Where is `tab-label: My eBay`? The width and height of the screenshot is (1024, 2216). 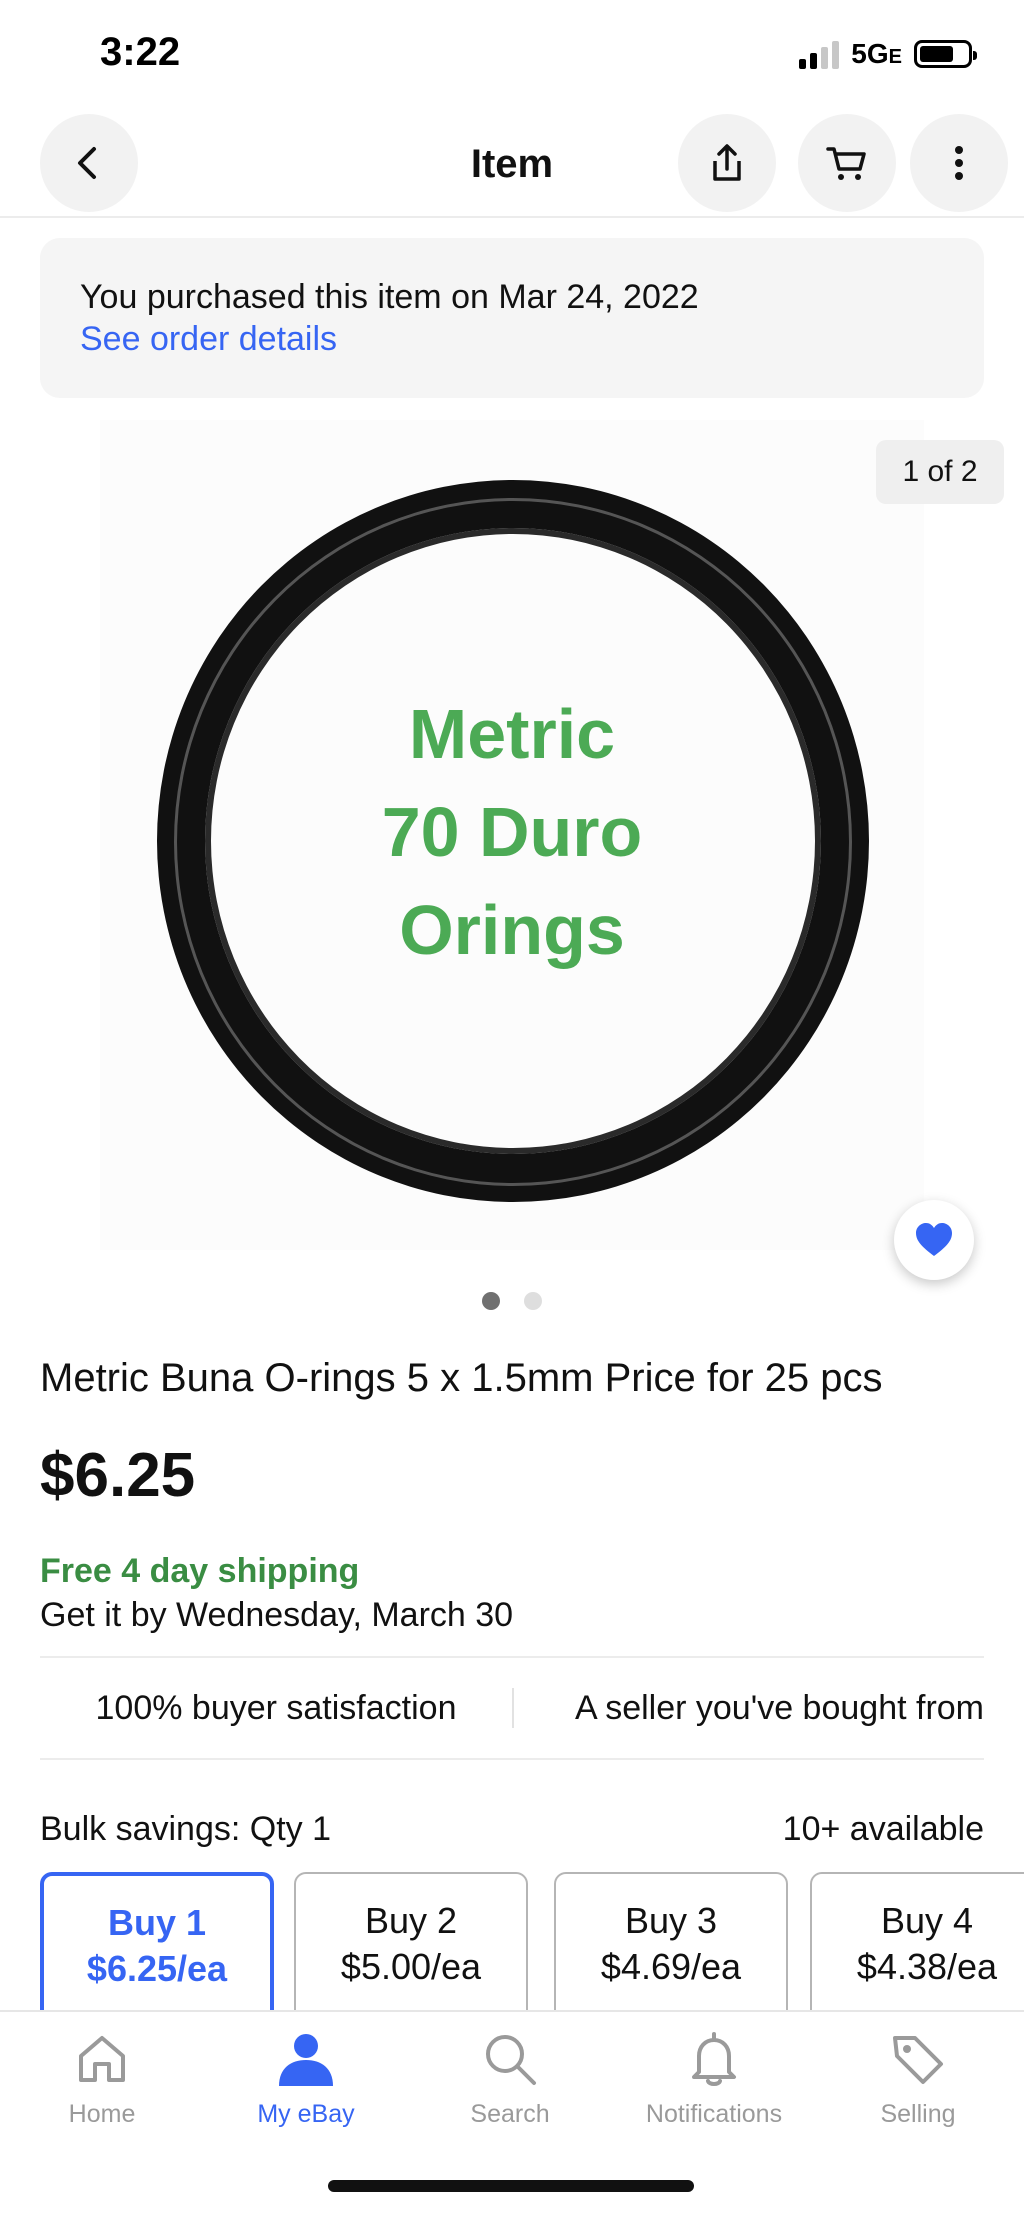 tab-label: My eBay is located at coordinates (306, 2114).